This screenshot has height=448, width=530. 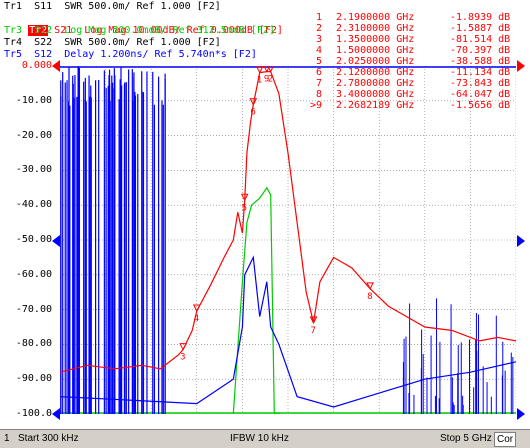 What do you see at coordinates (319, 17) in the screenshot?
I see `marker-id: 1` at bounding box center [319, 17].